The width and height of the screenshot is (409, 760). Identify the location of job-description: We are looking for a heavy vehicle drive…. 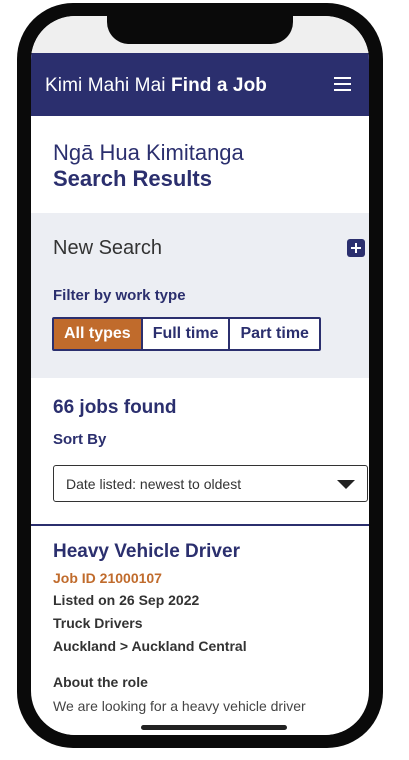
(179, 706).